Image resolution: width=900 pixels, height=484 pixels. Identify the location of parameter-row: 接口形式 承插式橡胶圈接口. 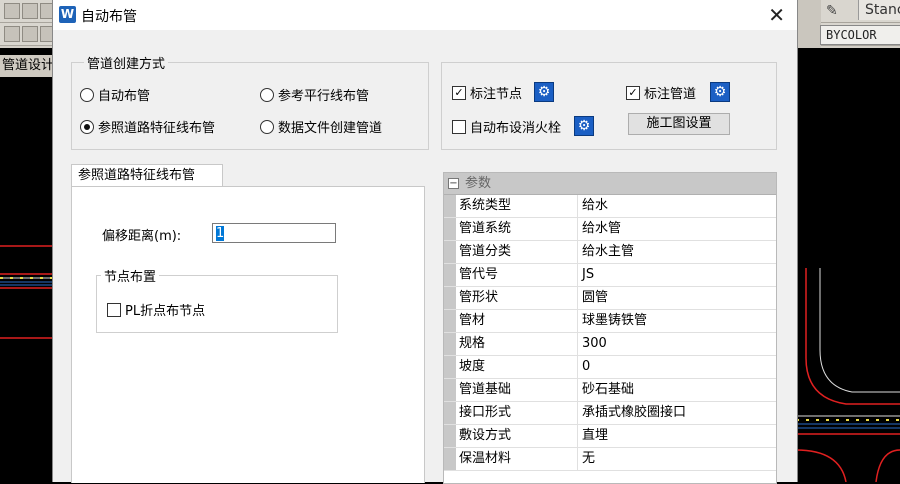
(610, 413).